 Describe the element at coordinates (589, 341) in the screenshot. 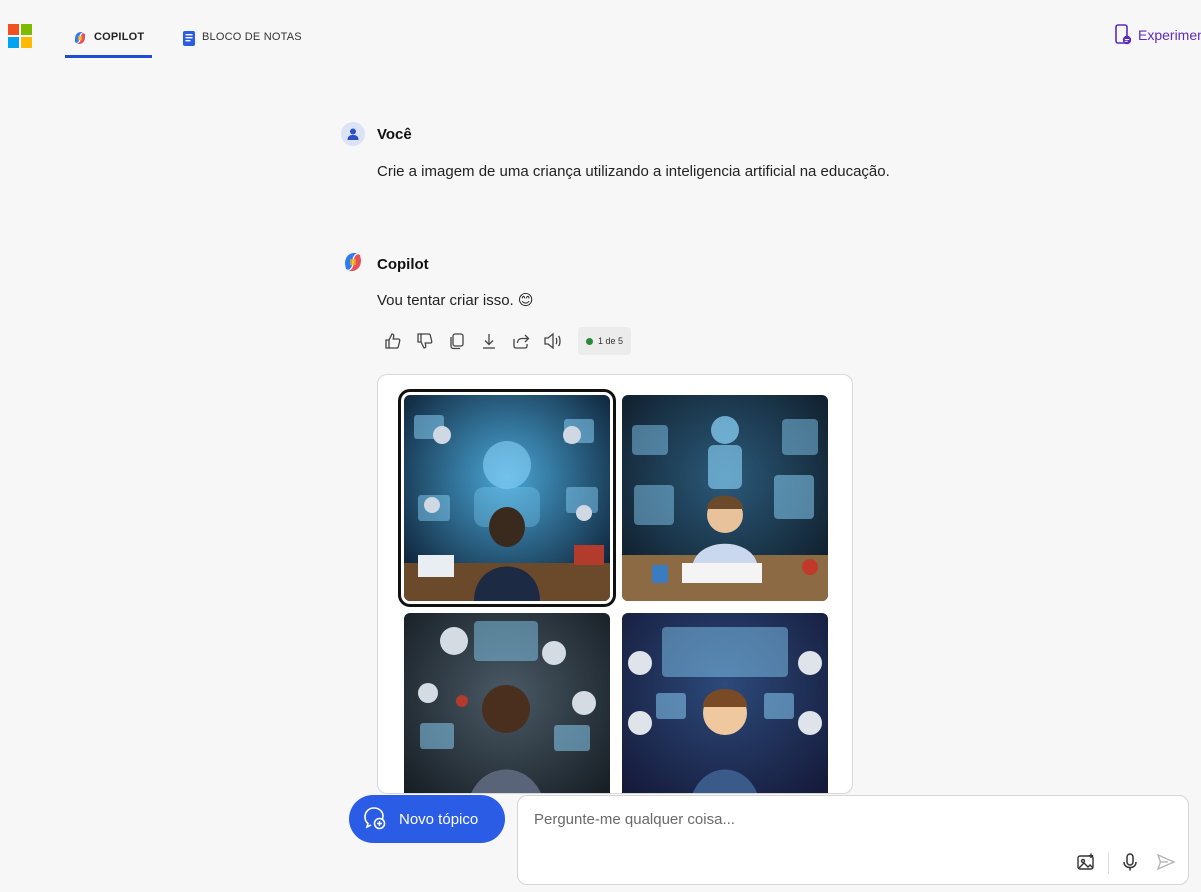

I see `status-dot-icon` at that location.